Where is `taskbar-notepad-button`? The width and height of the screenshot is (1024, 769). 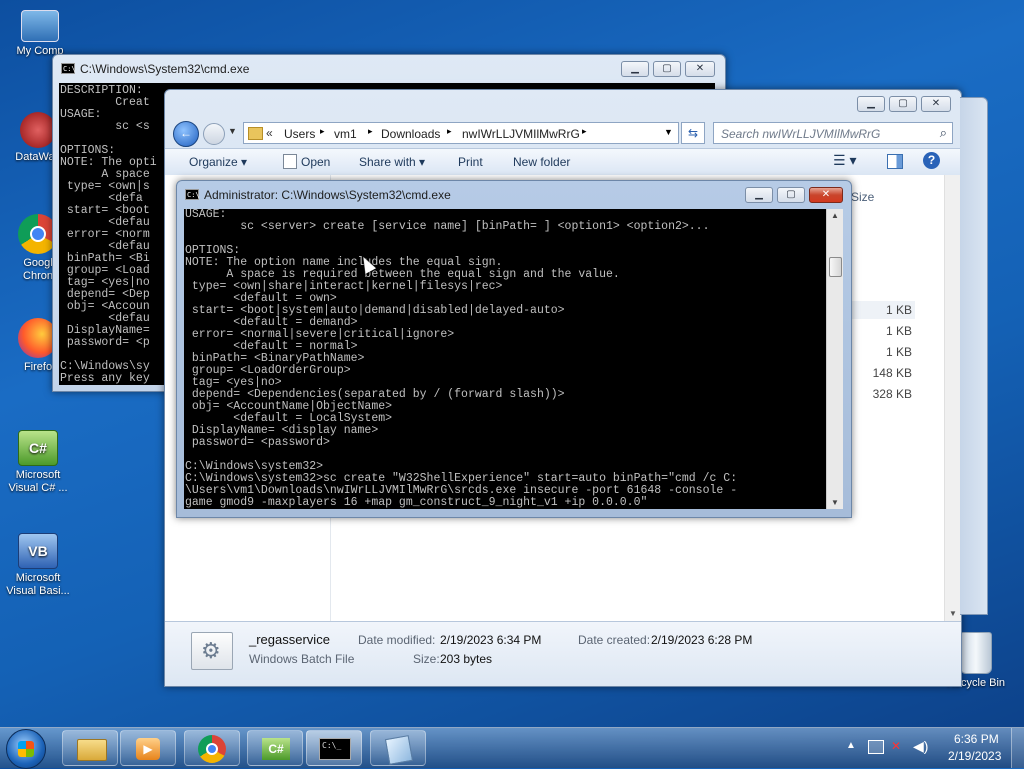
taskbar-notepad-button is located at coordinates (398, 748).